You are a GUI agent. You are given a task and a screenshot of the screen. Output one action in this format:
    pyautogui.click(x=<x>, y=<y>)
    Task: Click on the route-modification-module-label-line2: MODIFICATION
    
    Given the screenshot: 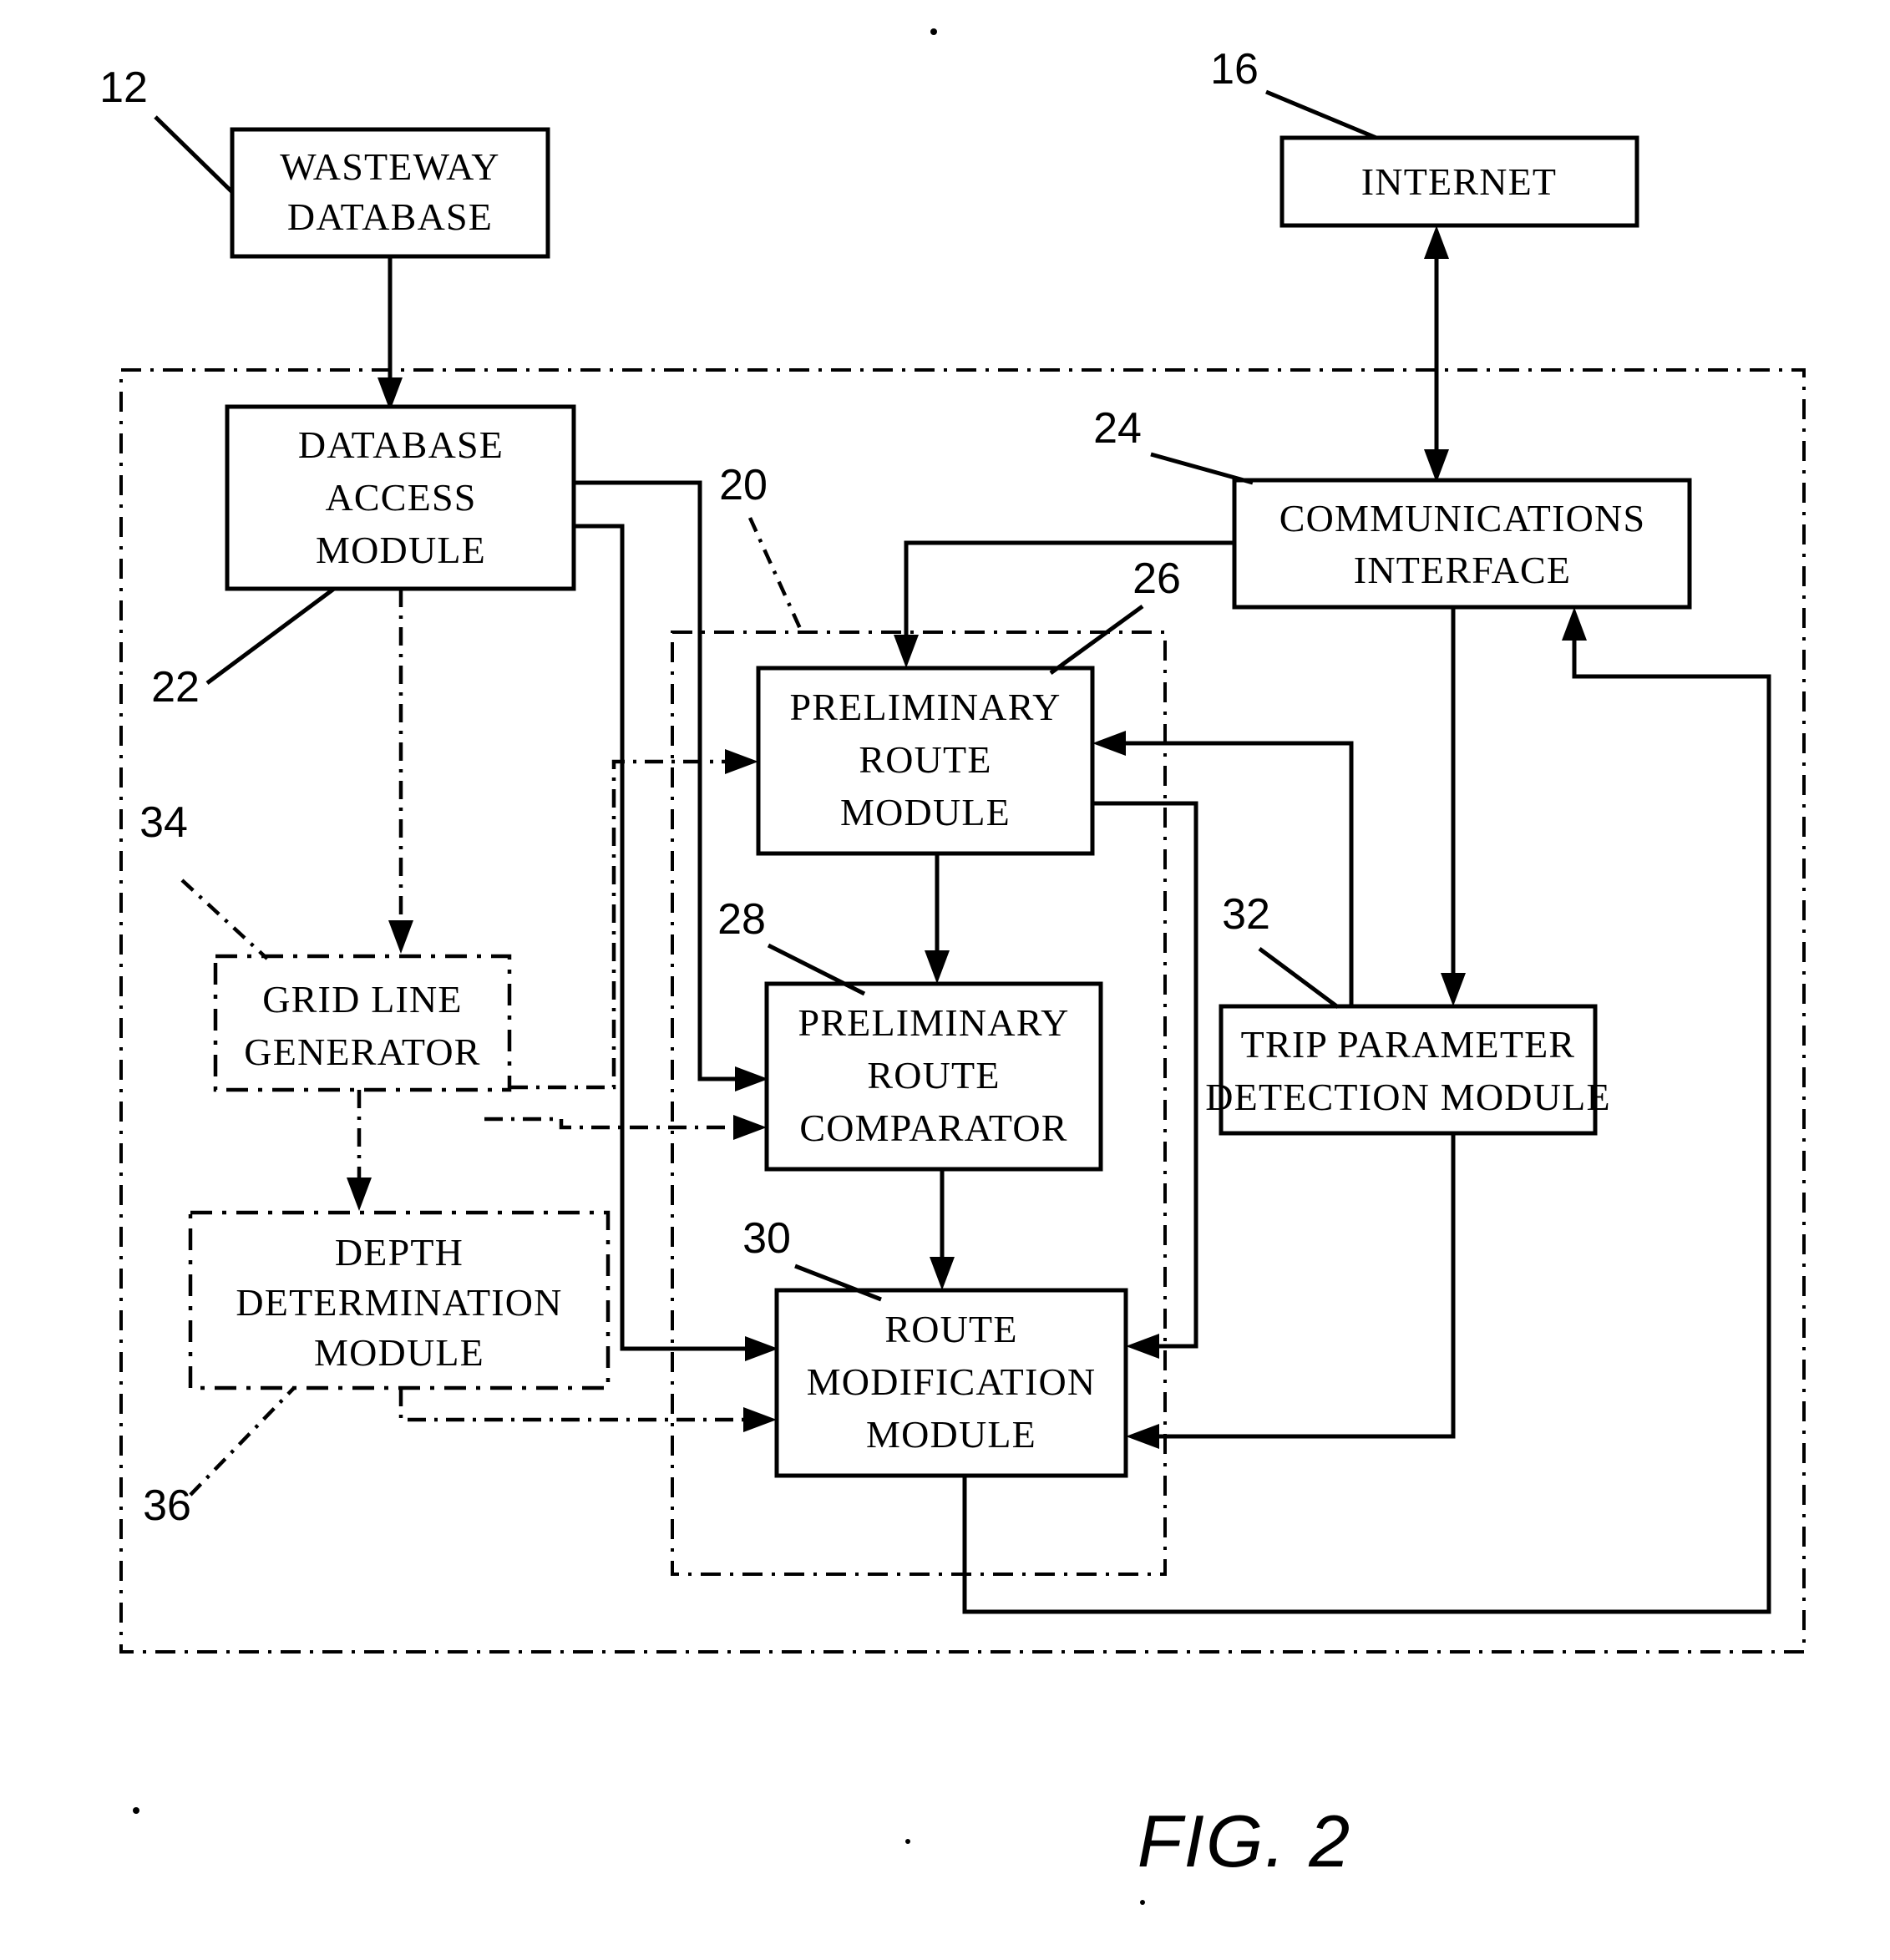 What is the action you would take?
    pyautogui.click(x=952, y=1381)
    